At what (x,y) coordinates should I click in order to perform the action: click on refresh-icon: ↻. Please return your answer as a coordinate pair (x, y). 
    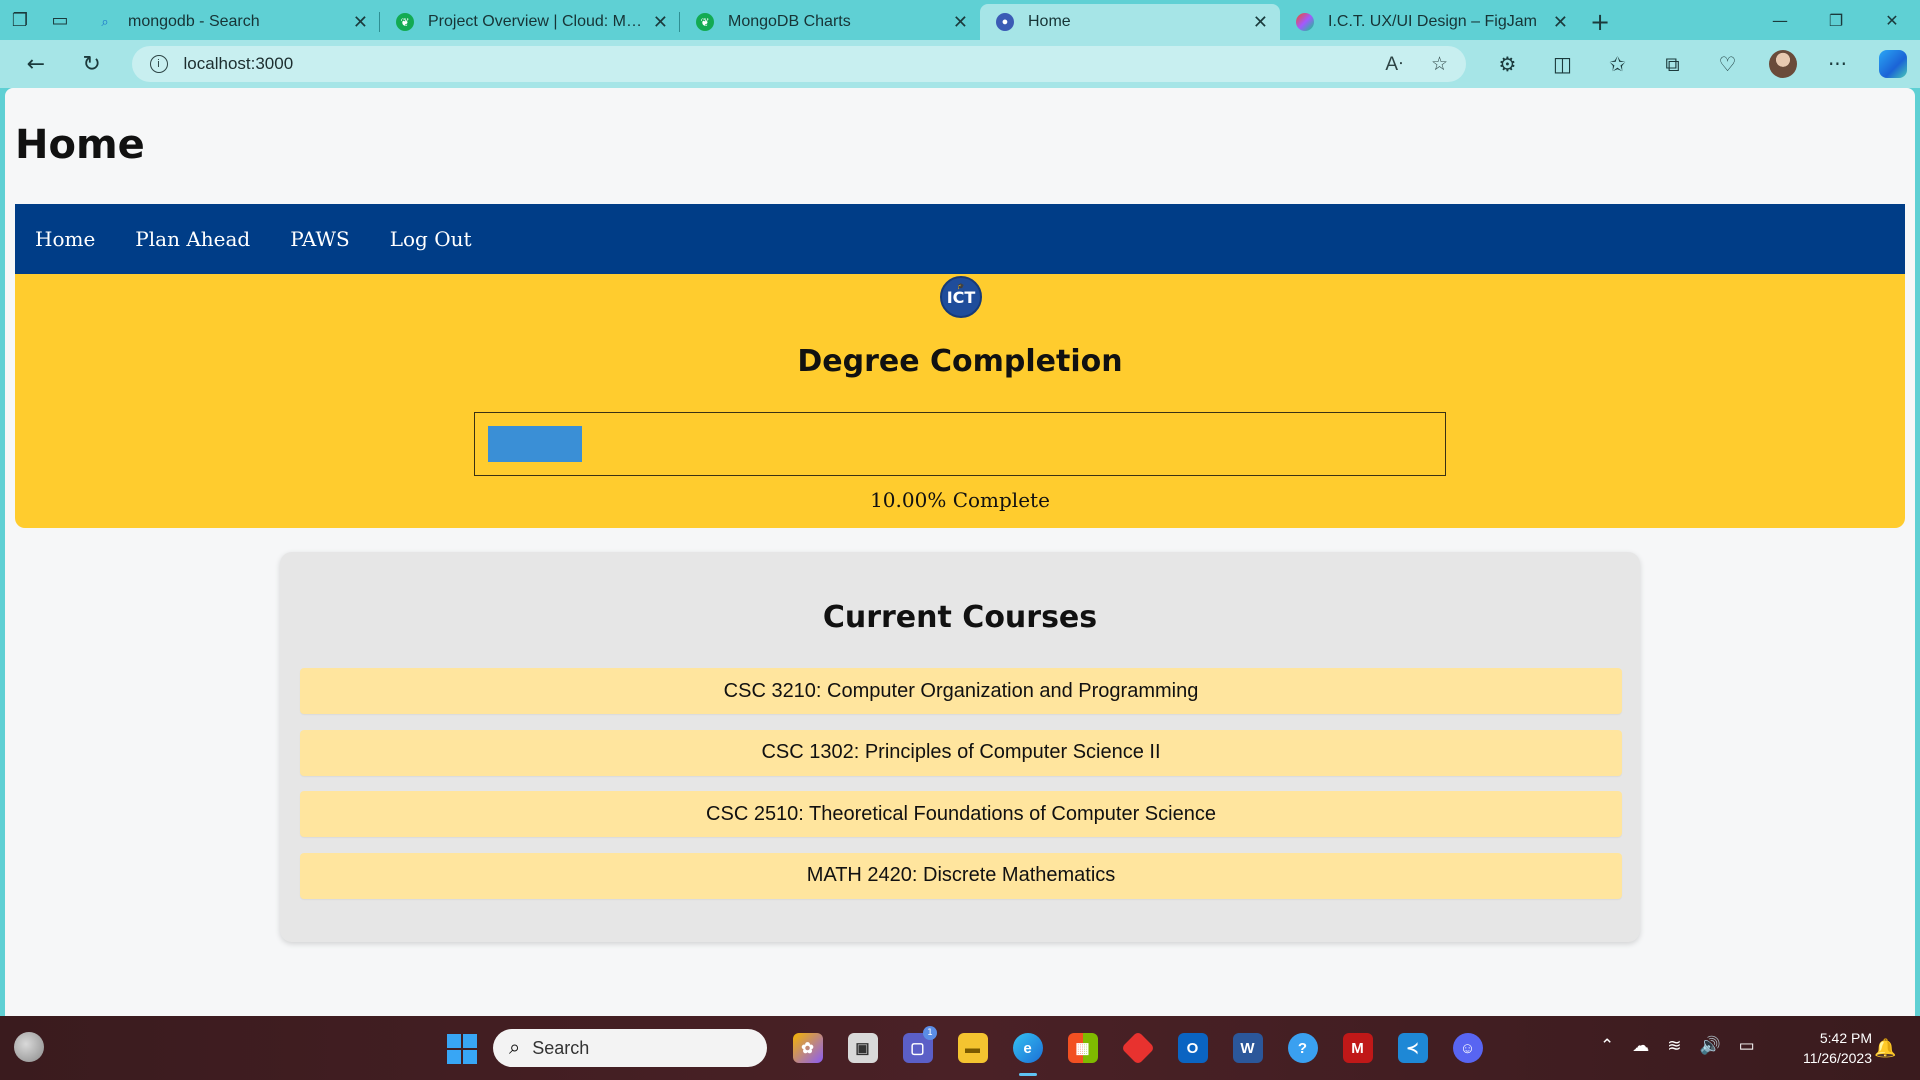
    Looking at the image, I should click on (92, 64).